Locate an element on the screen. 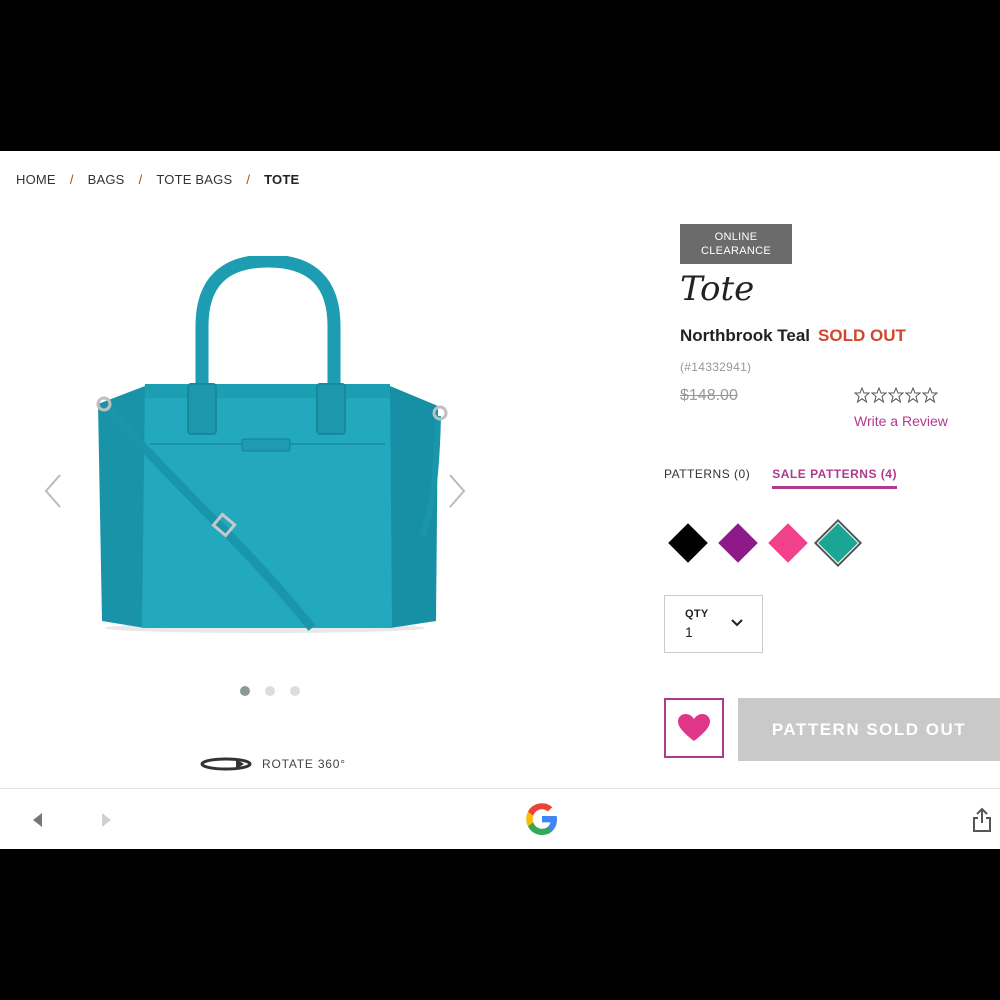  google-logo-icon is located at coordinates (542, 819).